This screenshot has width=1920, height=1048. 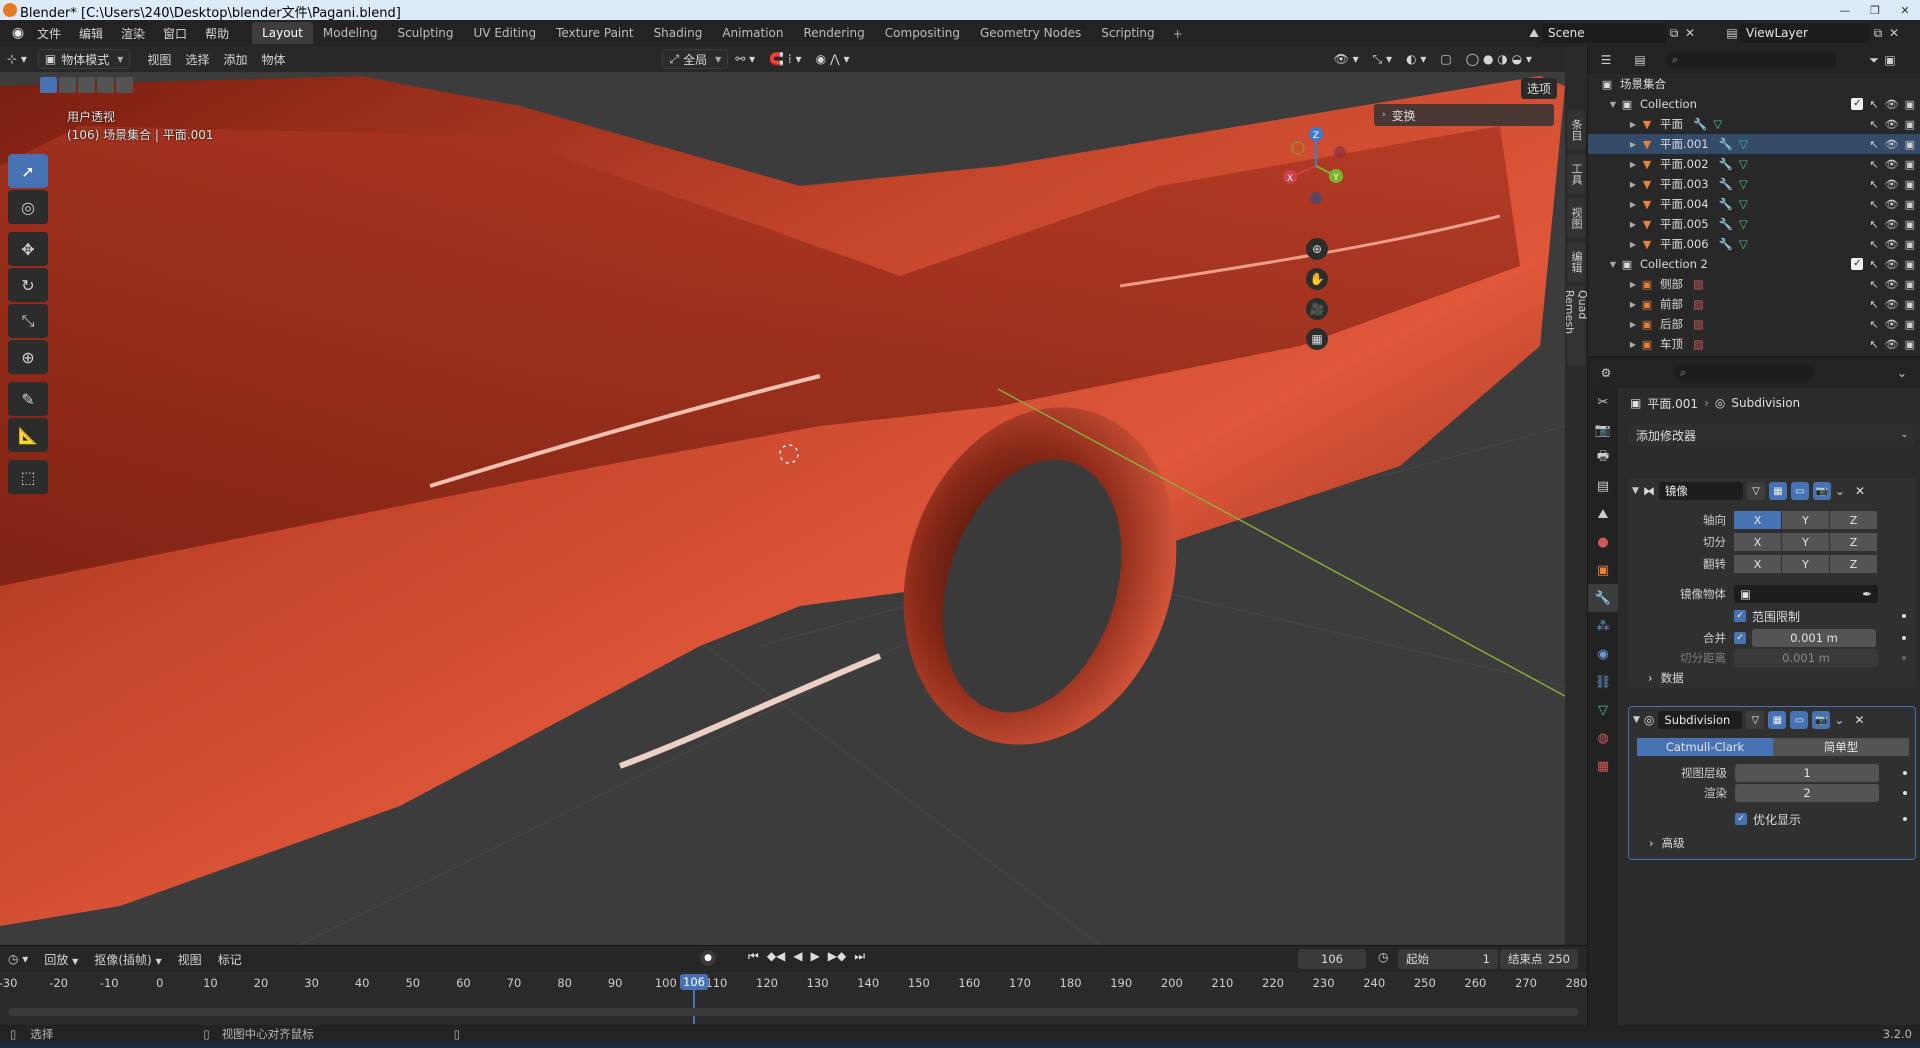 I want to click on display-mode-icon: ▤, so click(x=1640, y=60).